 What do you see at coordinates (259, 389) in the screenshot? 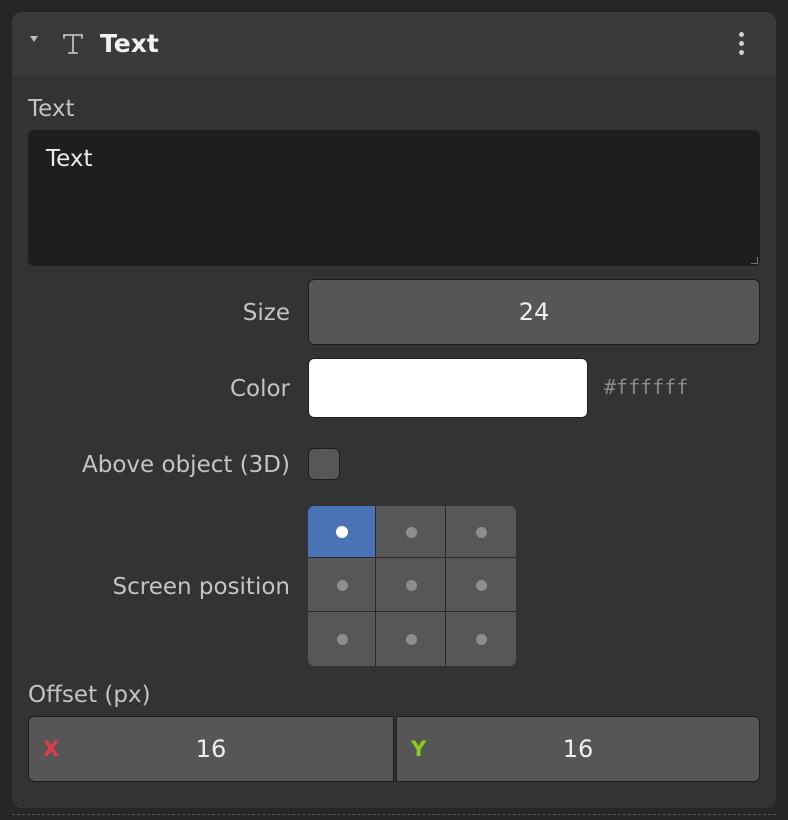
I see `color-label: Color` at bounding box center [259, 389].